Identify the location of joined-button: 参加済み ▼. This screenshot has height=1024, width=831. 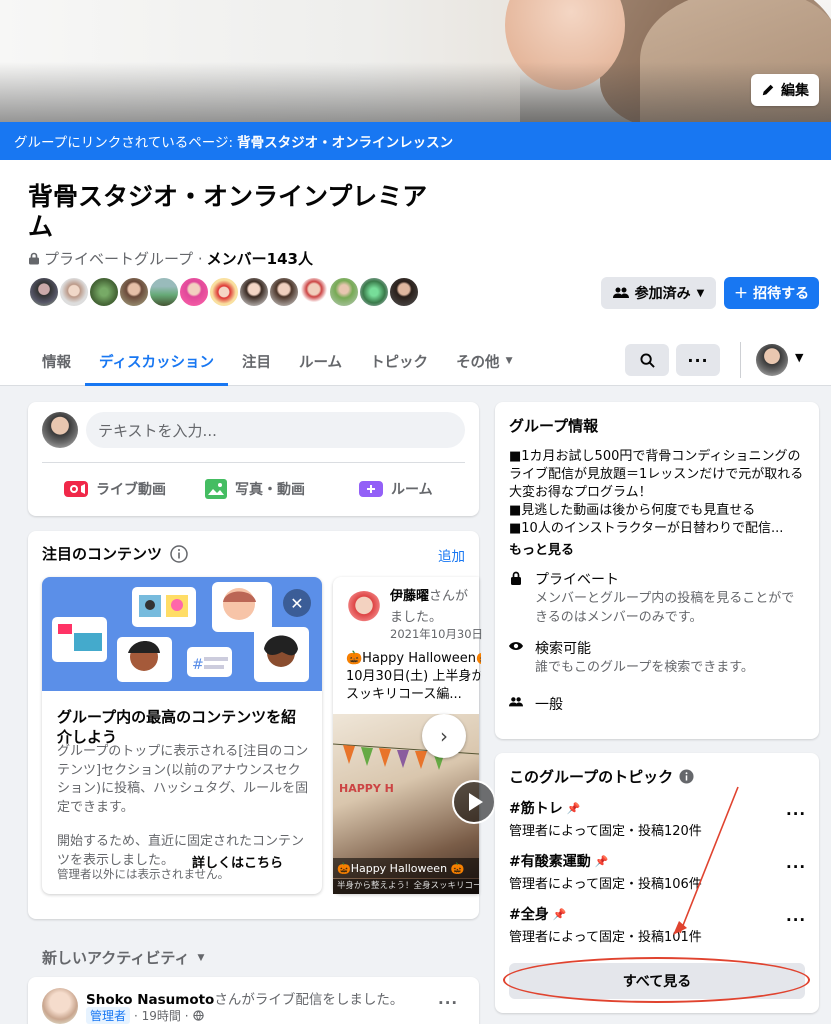
(658, 293).